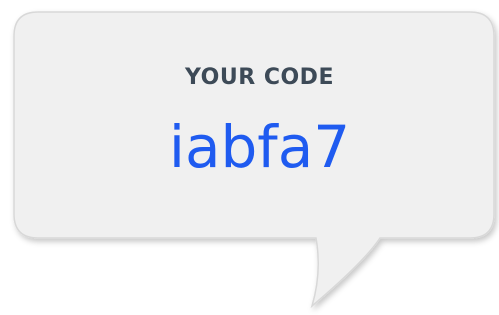  Describe the element at coordinates (259, 147) in the screenshot. I see `code-value: iabfa7` at that location.